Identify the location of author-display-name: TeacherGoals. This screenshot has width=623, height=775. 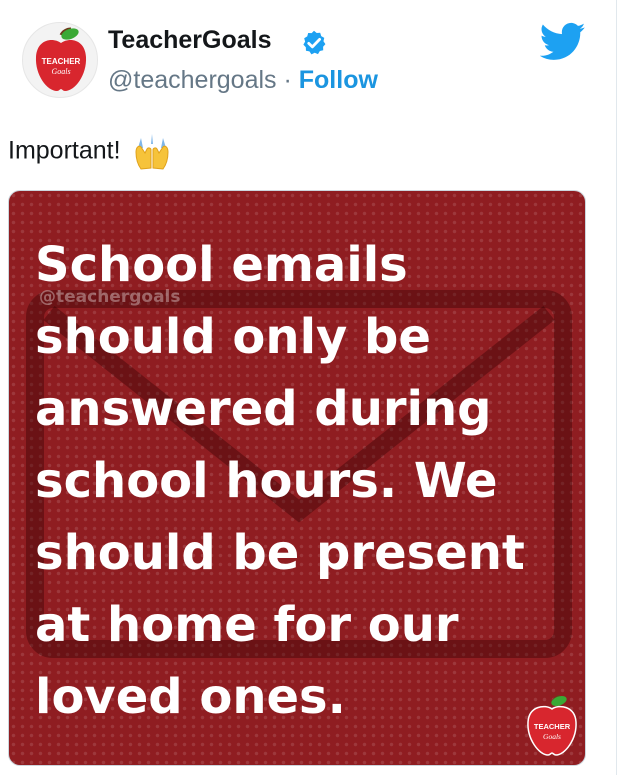
(190, 40).